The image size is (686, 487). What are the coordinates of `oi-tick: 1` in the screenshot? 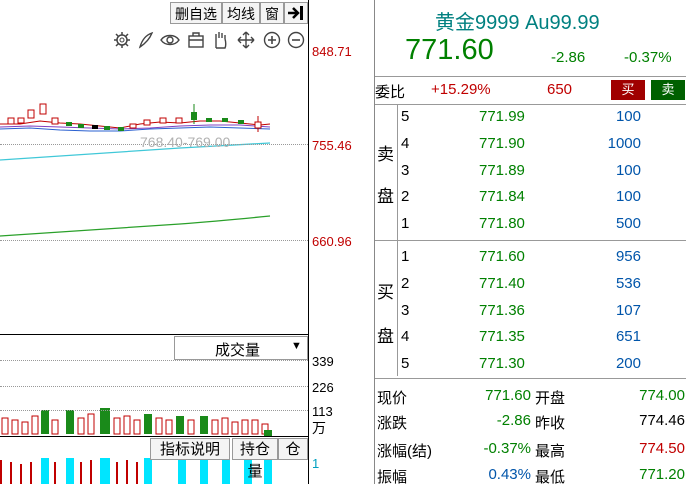 It's located at (316, 463).